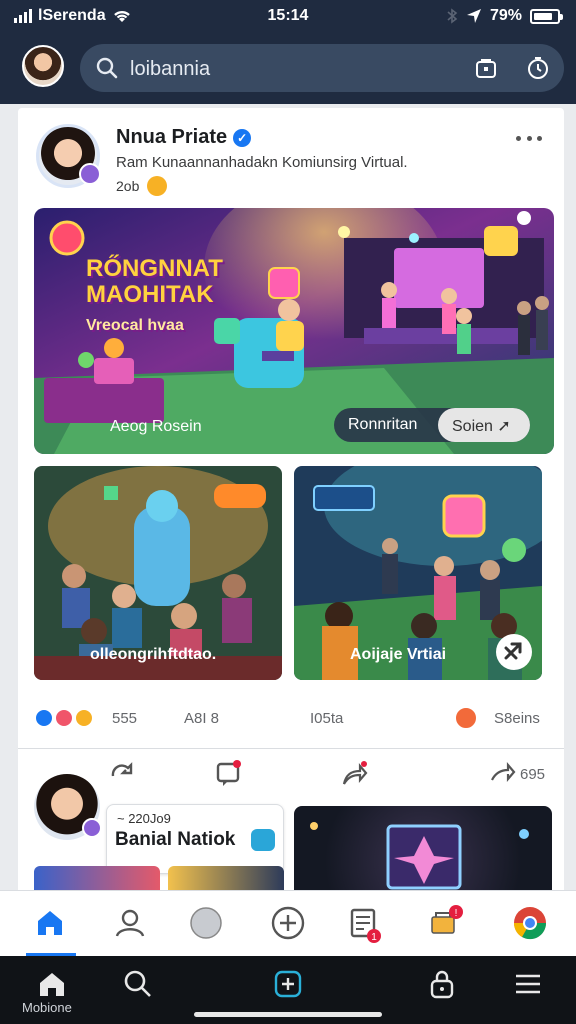 Image resolution: width=576 pixels, height=1024 pixels. Describe the element at coordinates (125, 718) in the screenshot. I see `reaction-count: 555` at that location.